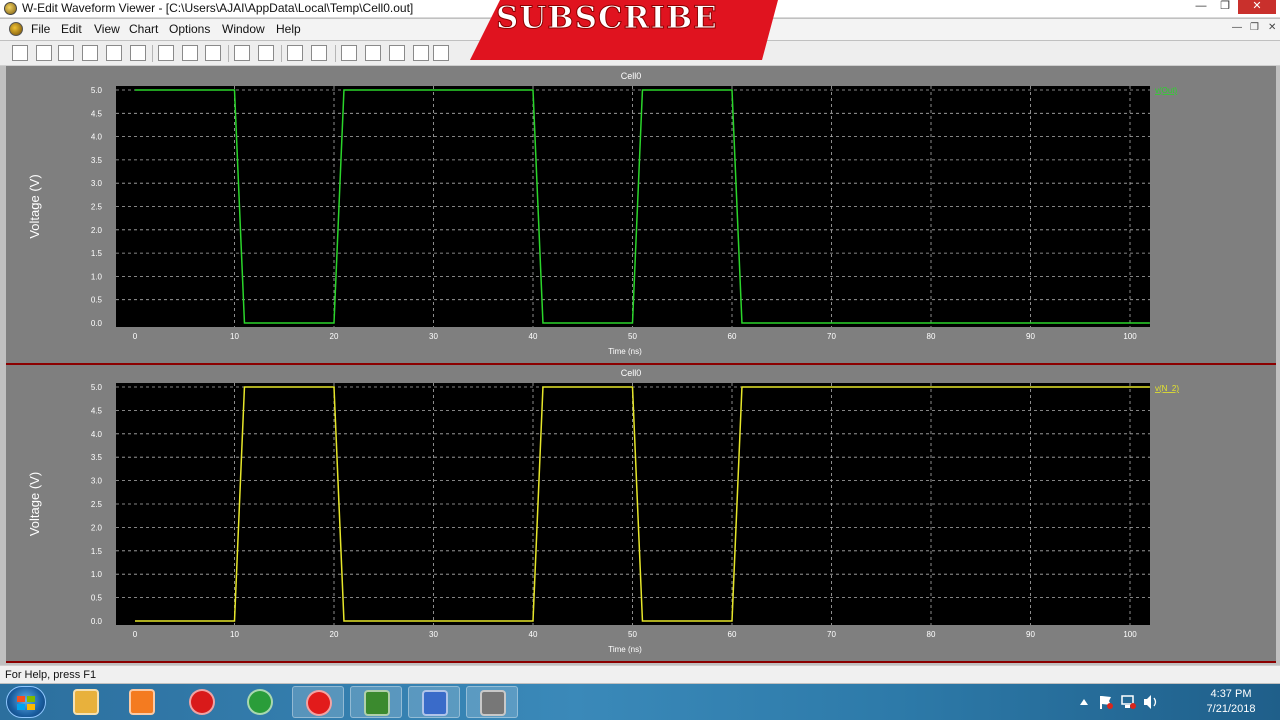 The width and height of the screenshot is (1280, 720). Describe the element at coordinates (1231, 694) in the screenshot. I see `clock-time: 4:37 PM` at that location.